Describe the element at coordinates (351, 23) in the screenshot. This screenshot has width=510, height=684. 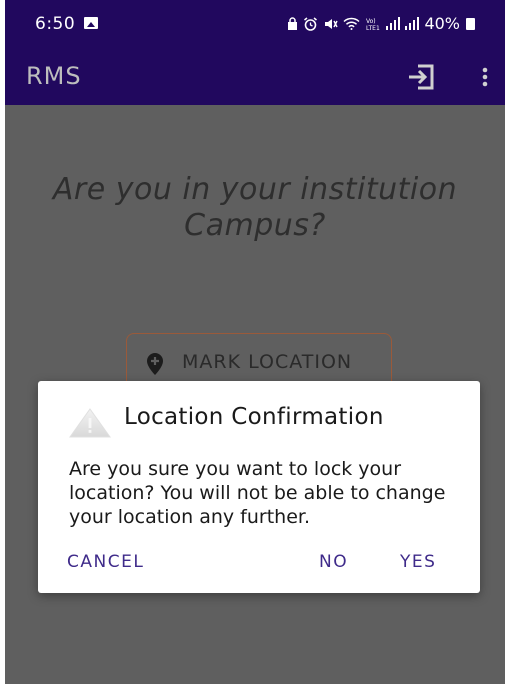
I see `wifi-icon` at that location.